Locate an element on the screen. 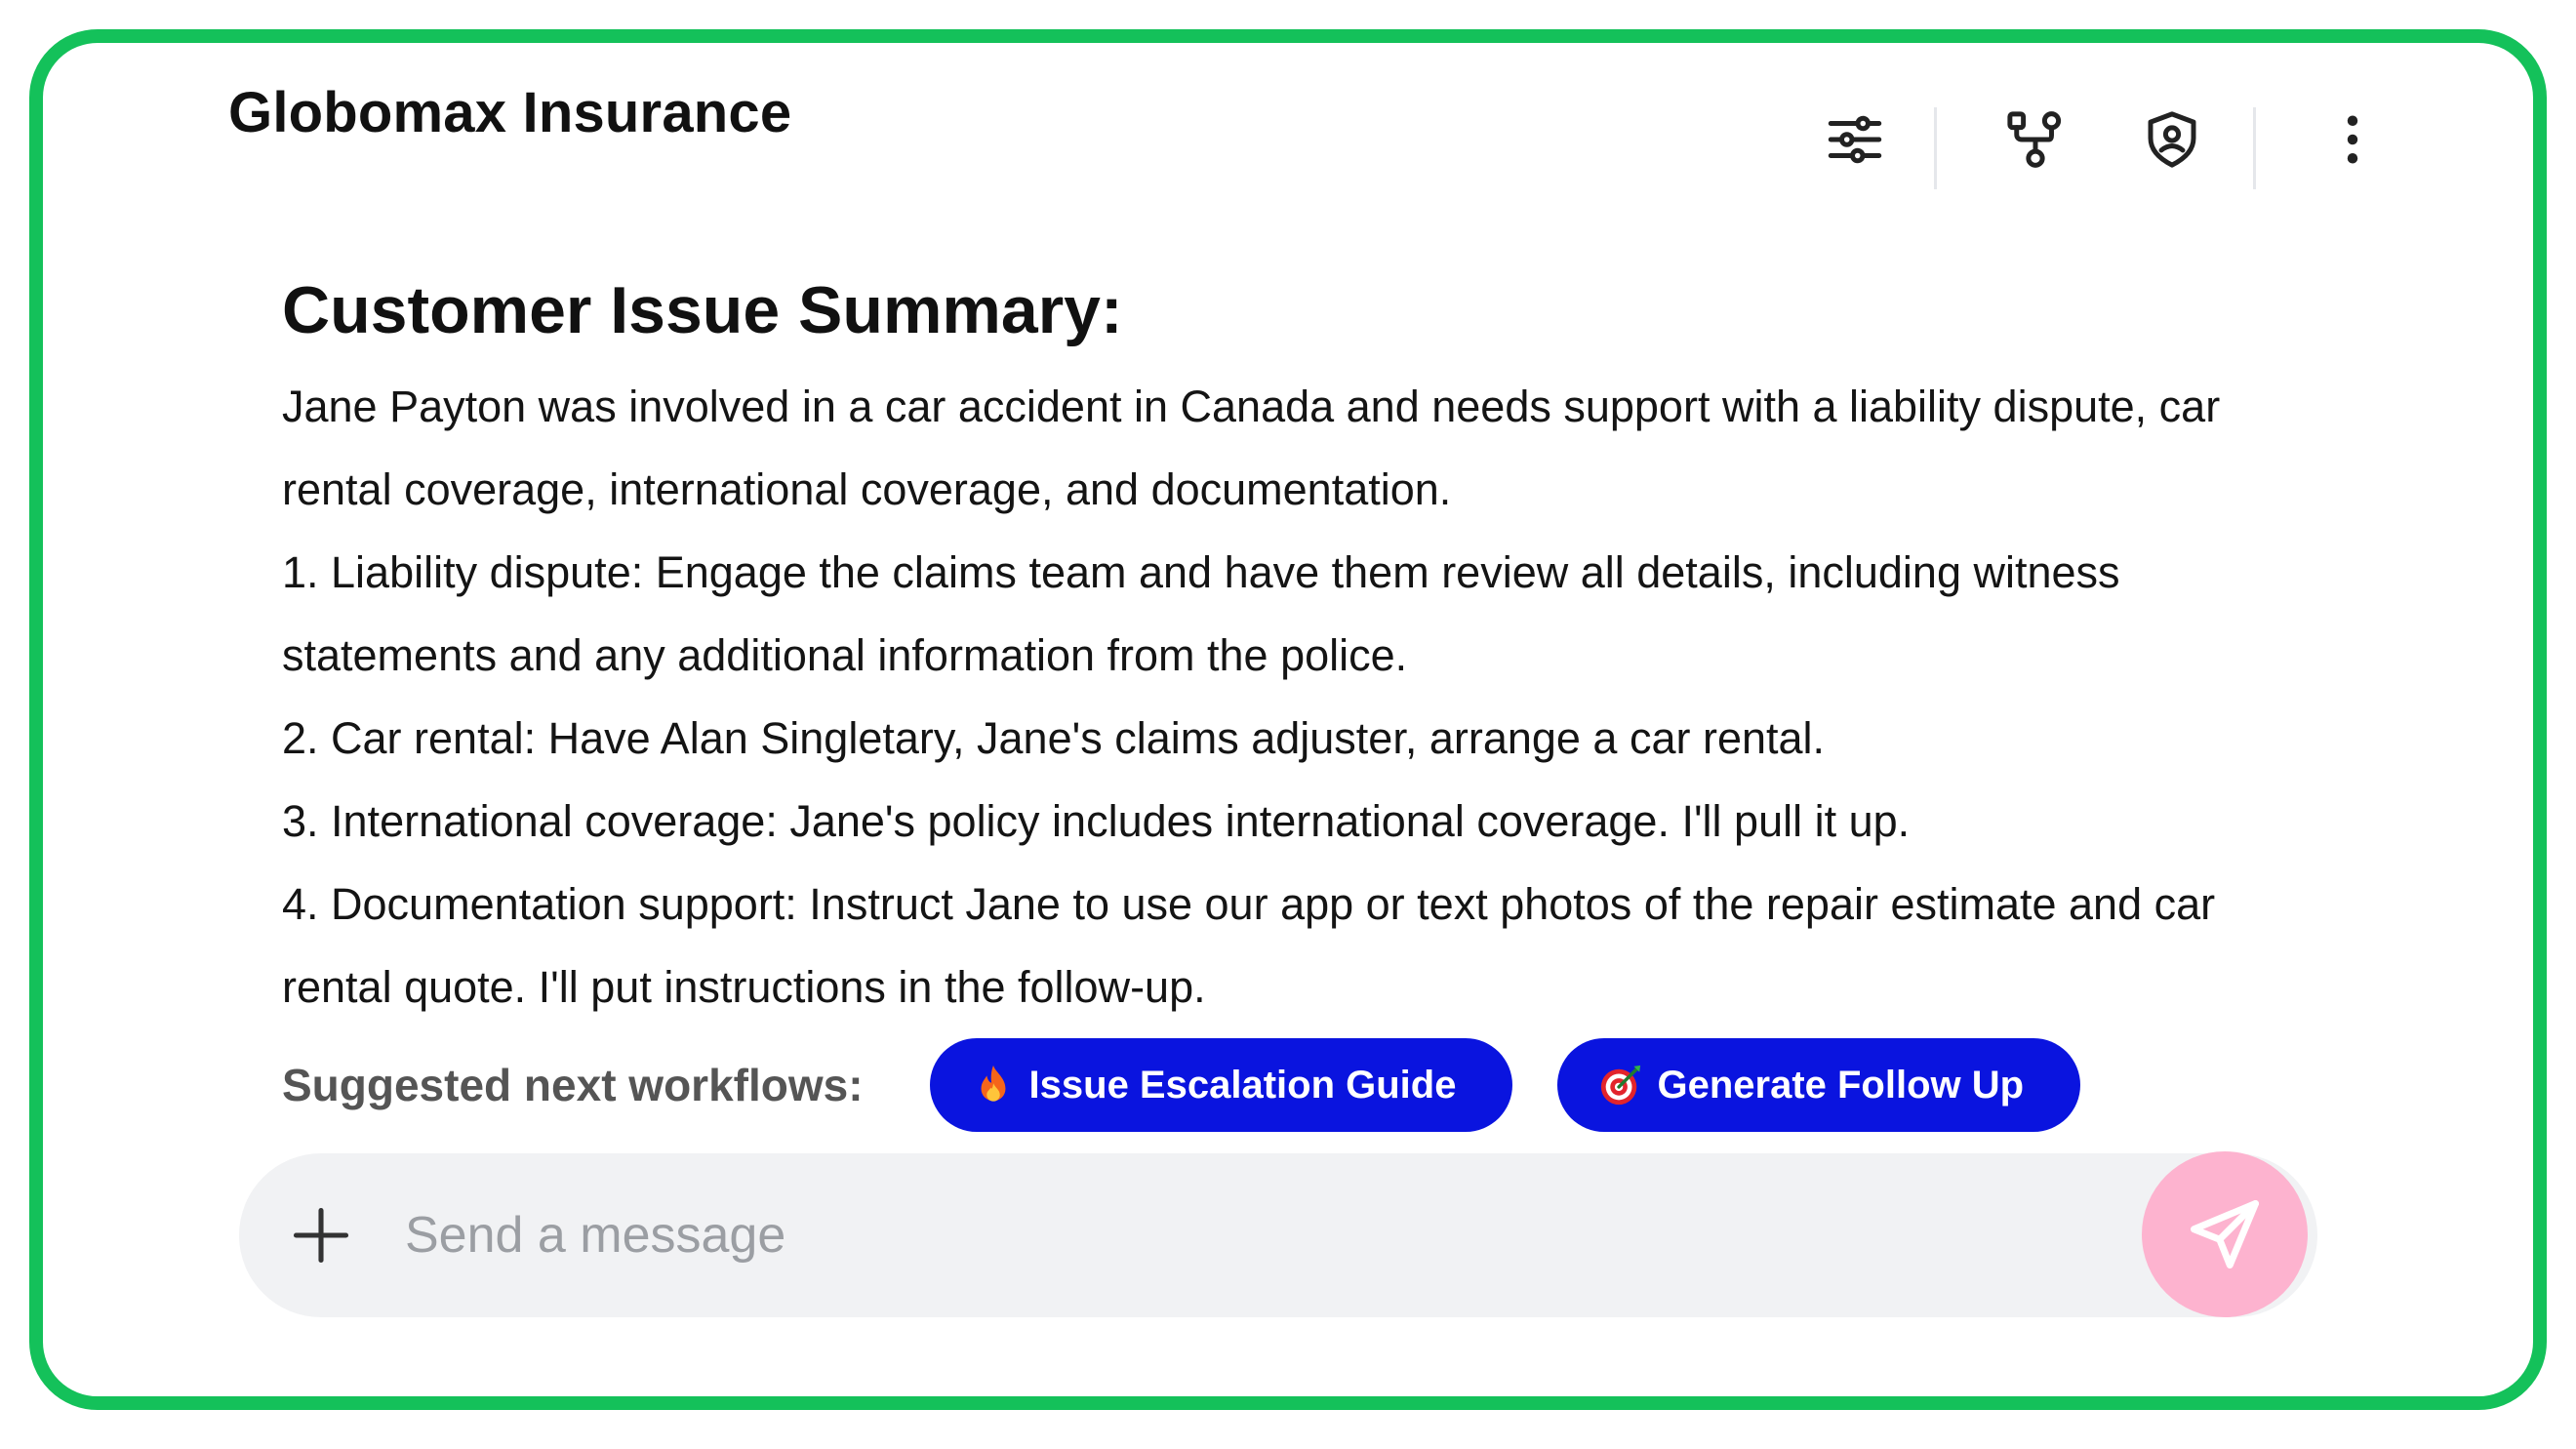 The image size is (2576, 1449). shield-icon is located at coordinates (2172, 139).